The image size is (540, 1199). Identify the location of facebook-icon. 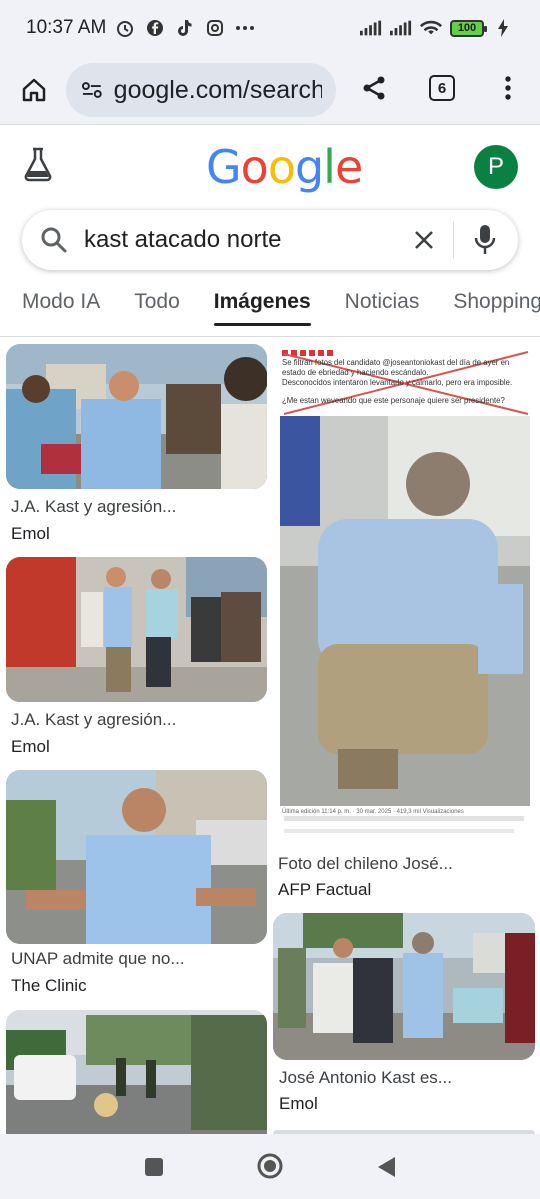
(155, 28).